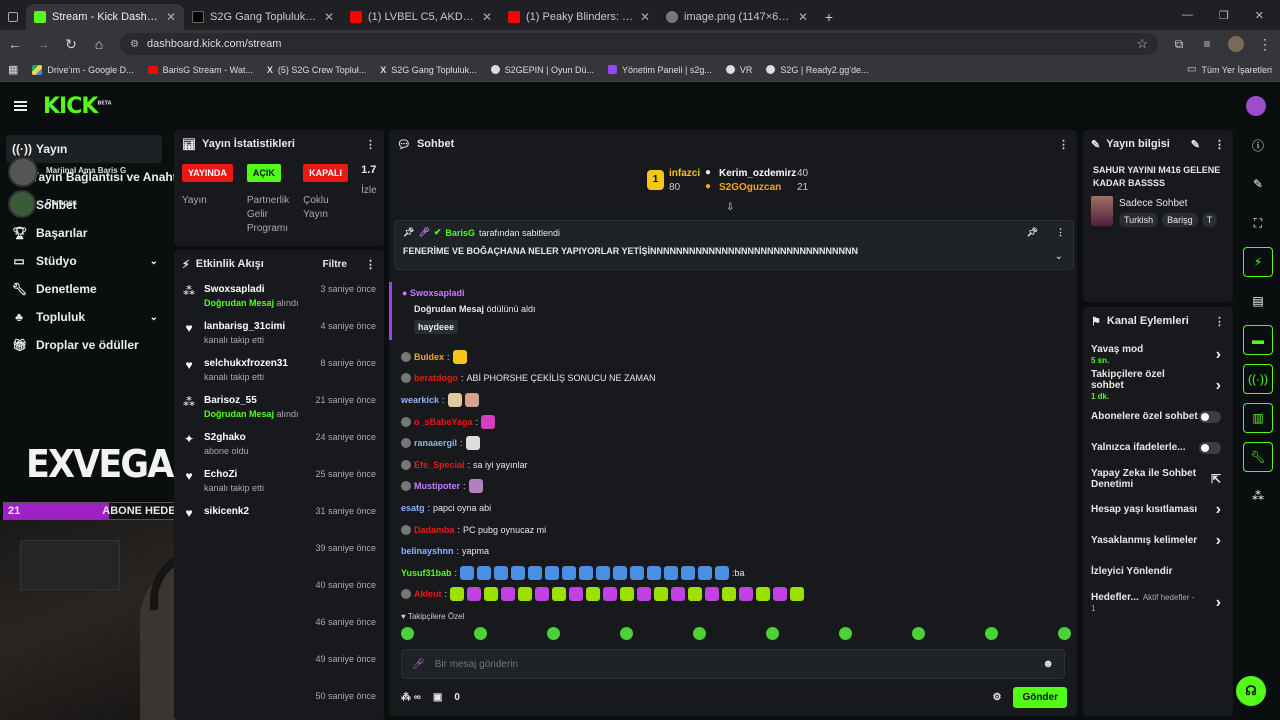  I want to click on maximize-icon: ❐, so click(1224, 15).